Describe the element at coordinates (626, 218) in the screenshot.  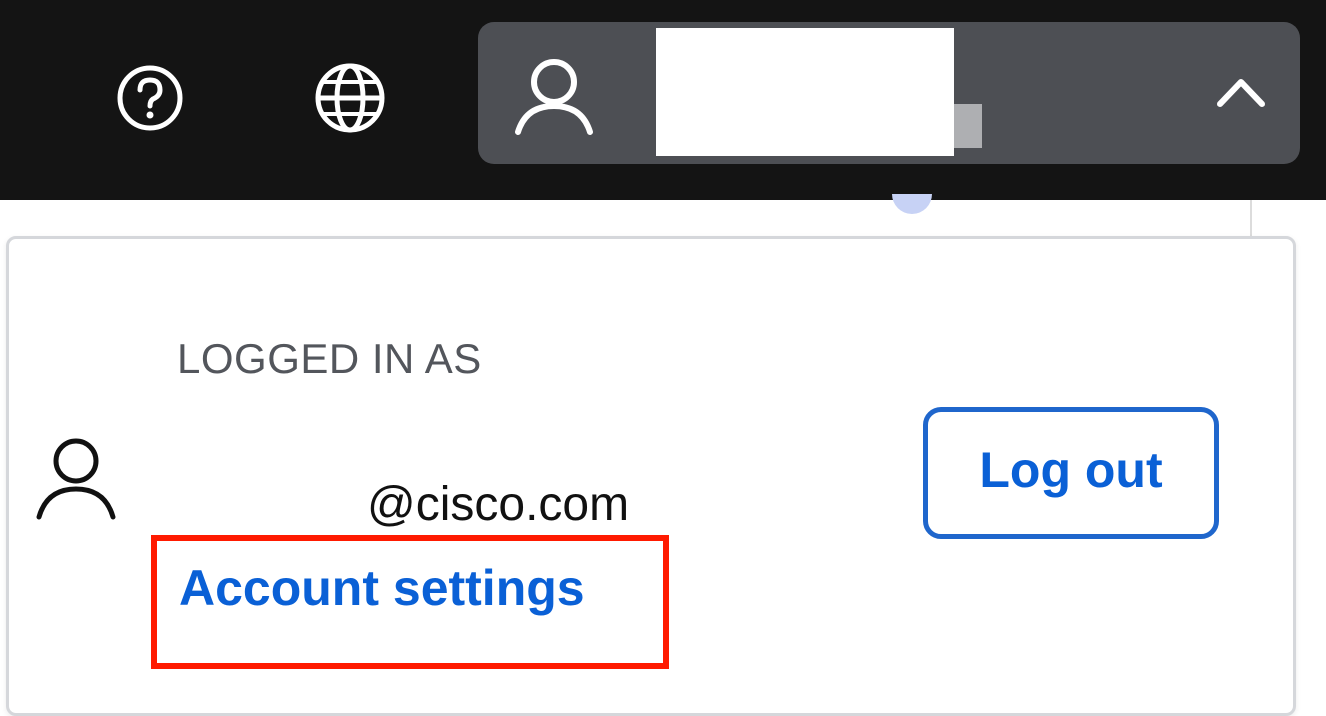
I see `page-content-strip` at that location.